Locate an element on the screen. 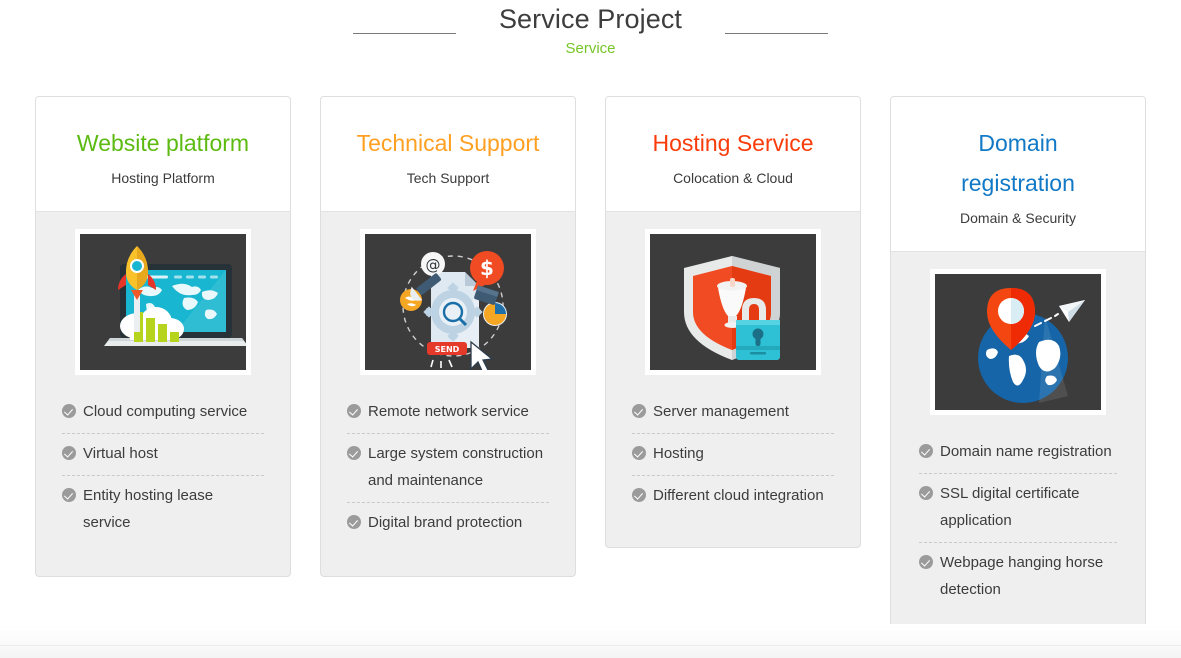  card-title: Website platform is located at coordinates (163, 143).